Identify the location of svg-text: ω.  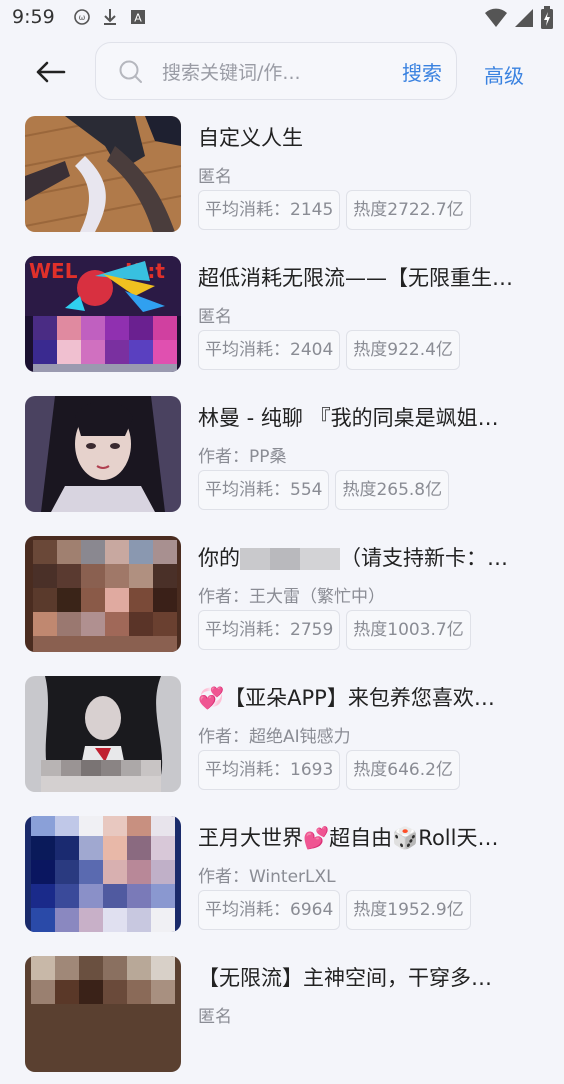
(82, 17).